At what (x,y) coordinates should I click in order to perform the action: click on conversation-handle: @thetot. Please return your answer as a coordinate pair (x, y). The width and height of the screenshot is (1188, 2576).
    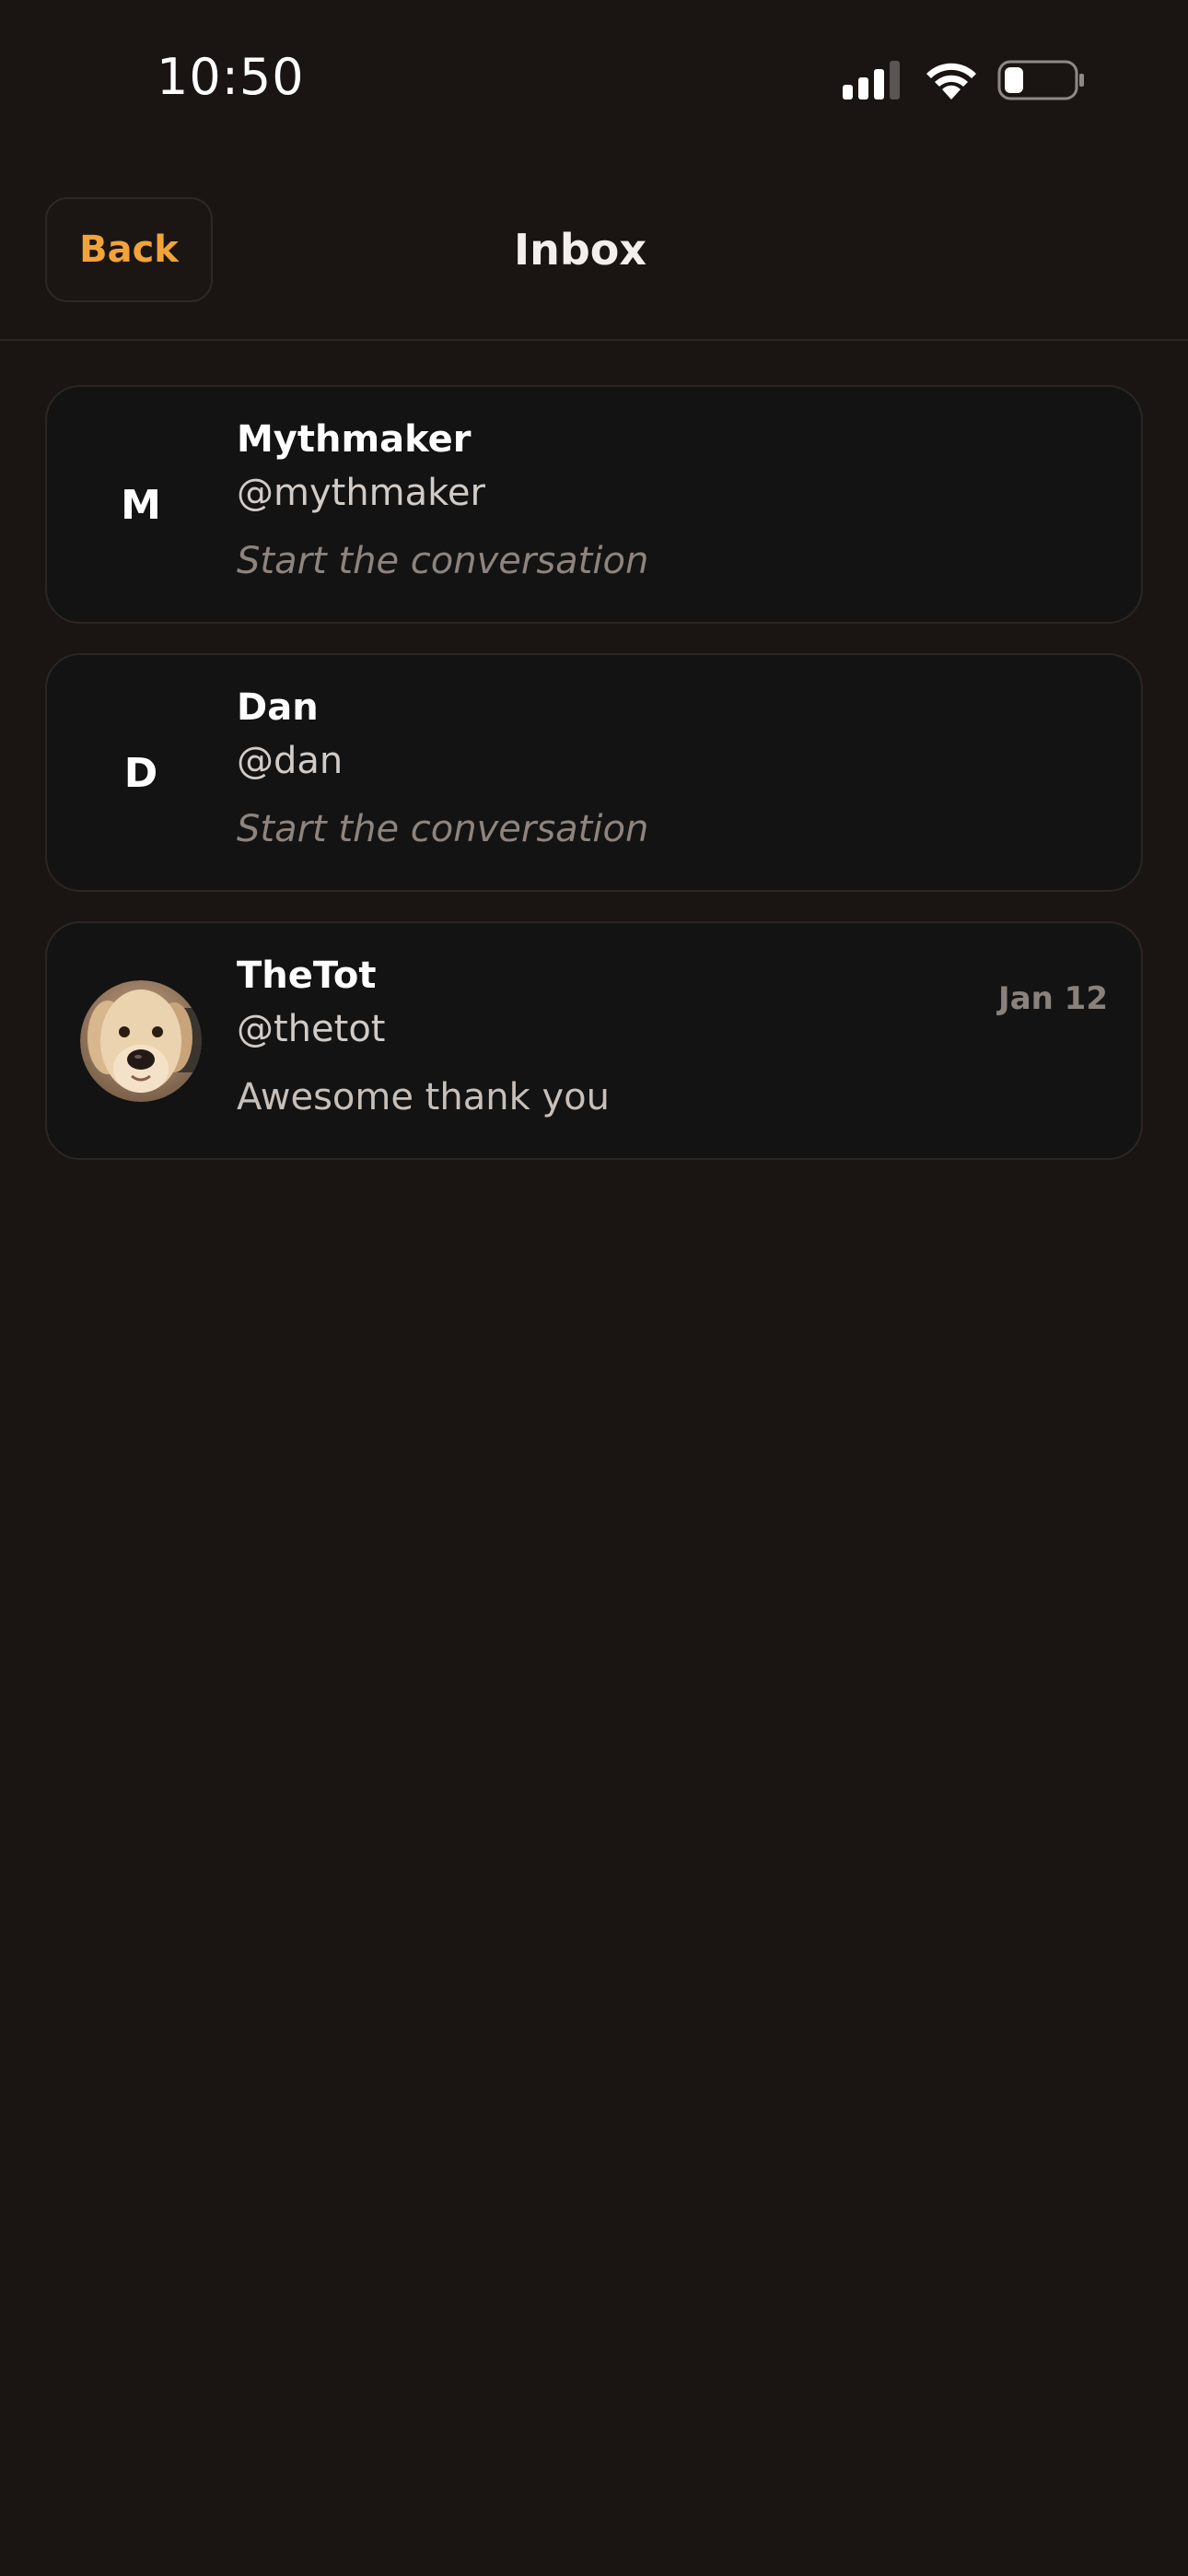
    Looking at the image, I should click on (311, 1029).